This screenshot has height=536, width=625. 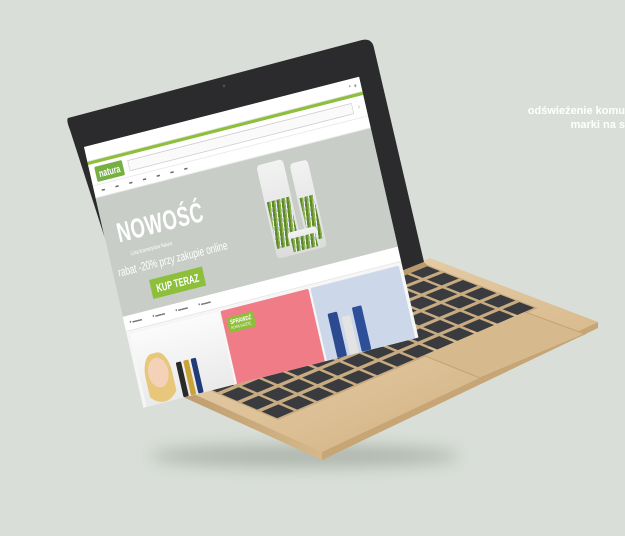 I want to click on search-icon: ⌕, so click(x=359, y=107).